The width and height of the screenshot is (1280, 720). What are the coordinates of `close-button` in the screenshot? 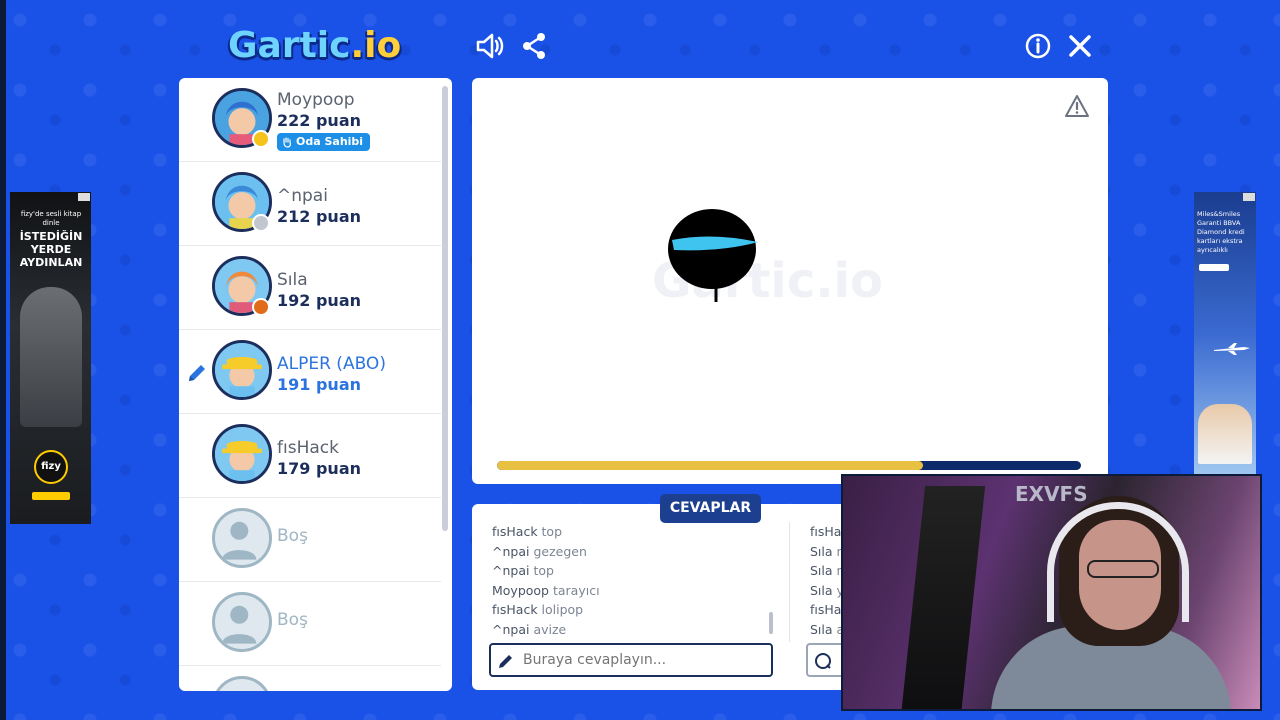 It's located at (1080, 46).